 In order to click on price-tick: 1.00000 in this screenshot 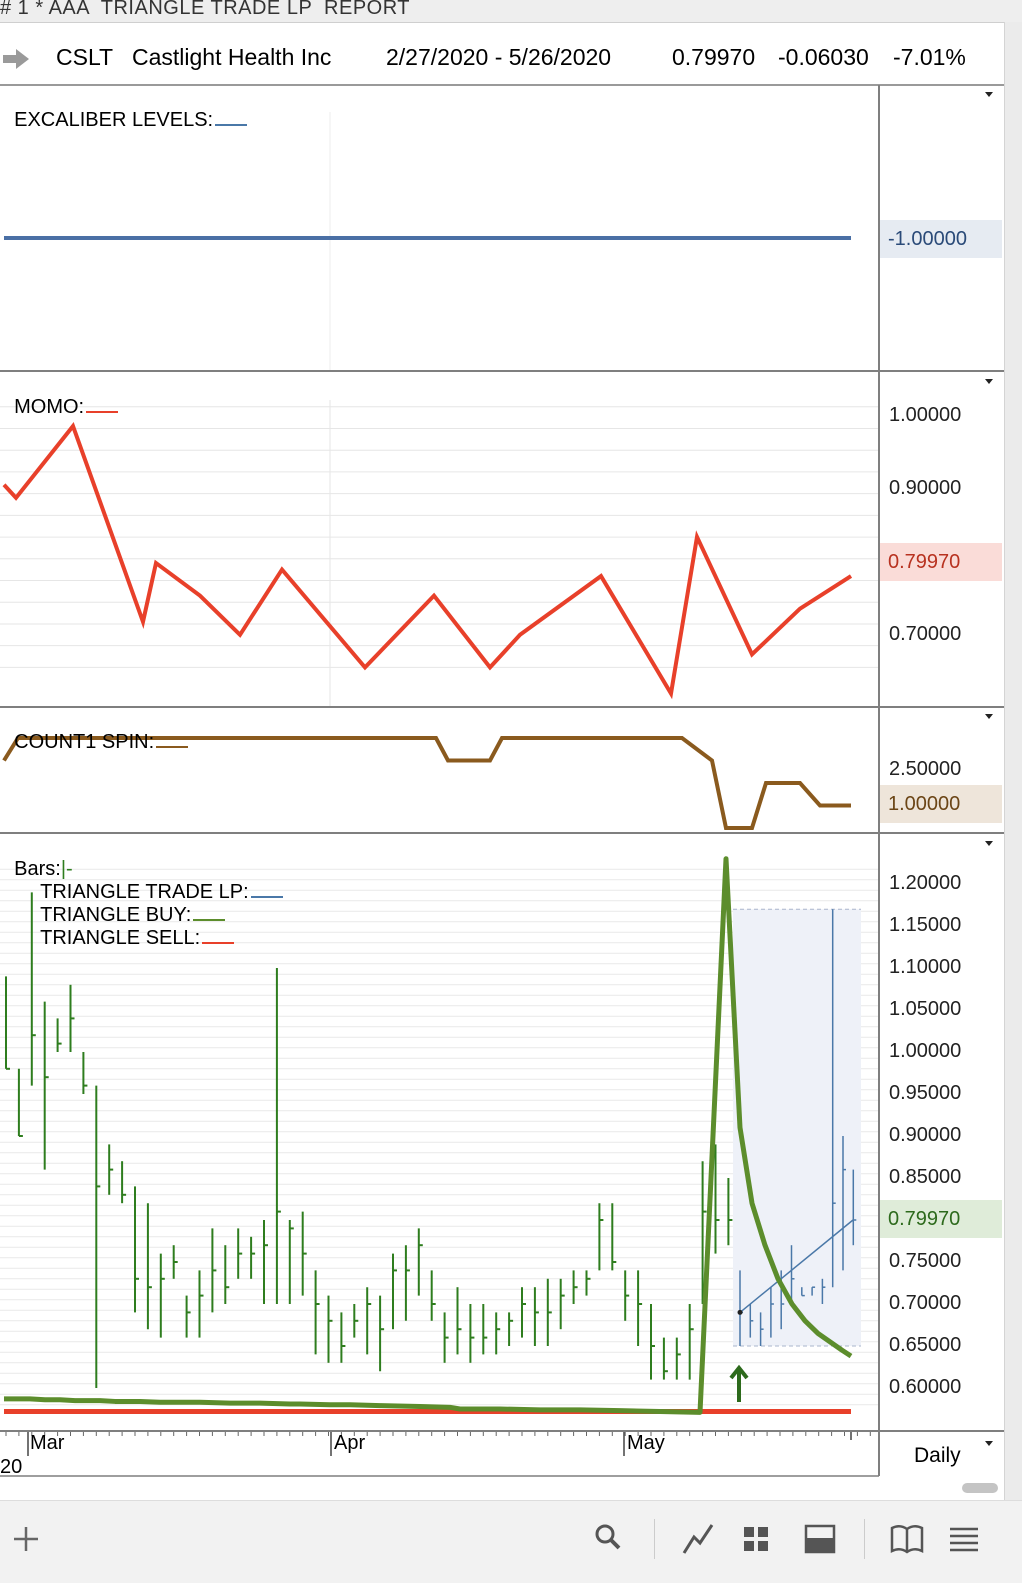, I will do `click(925, 1051)`.